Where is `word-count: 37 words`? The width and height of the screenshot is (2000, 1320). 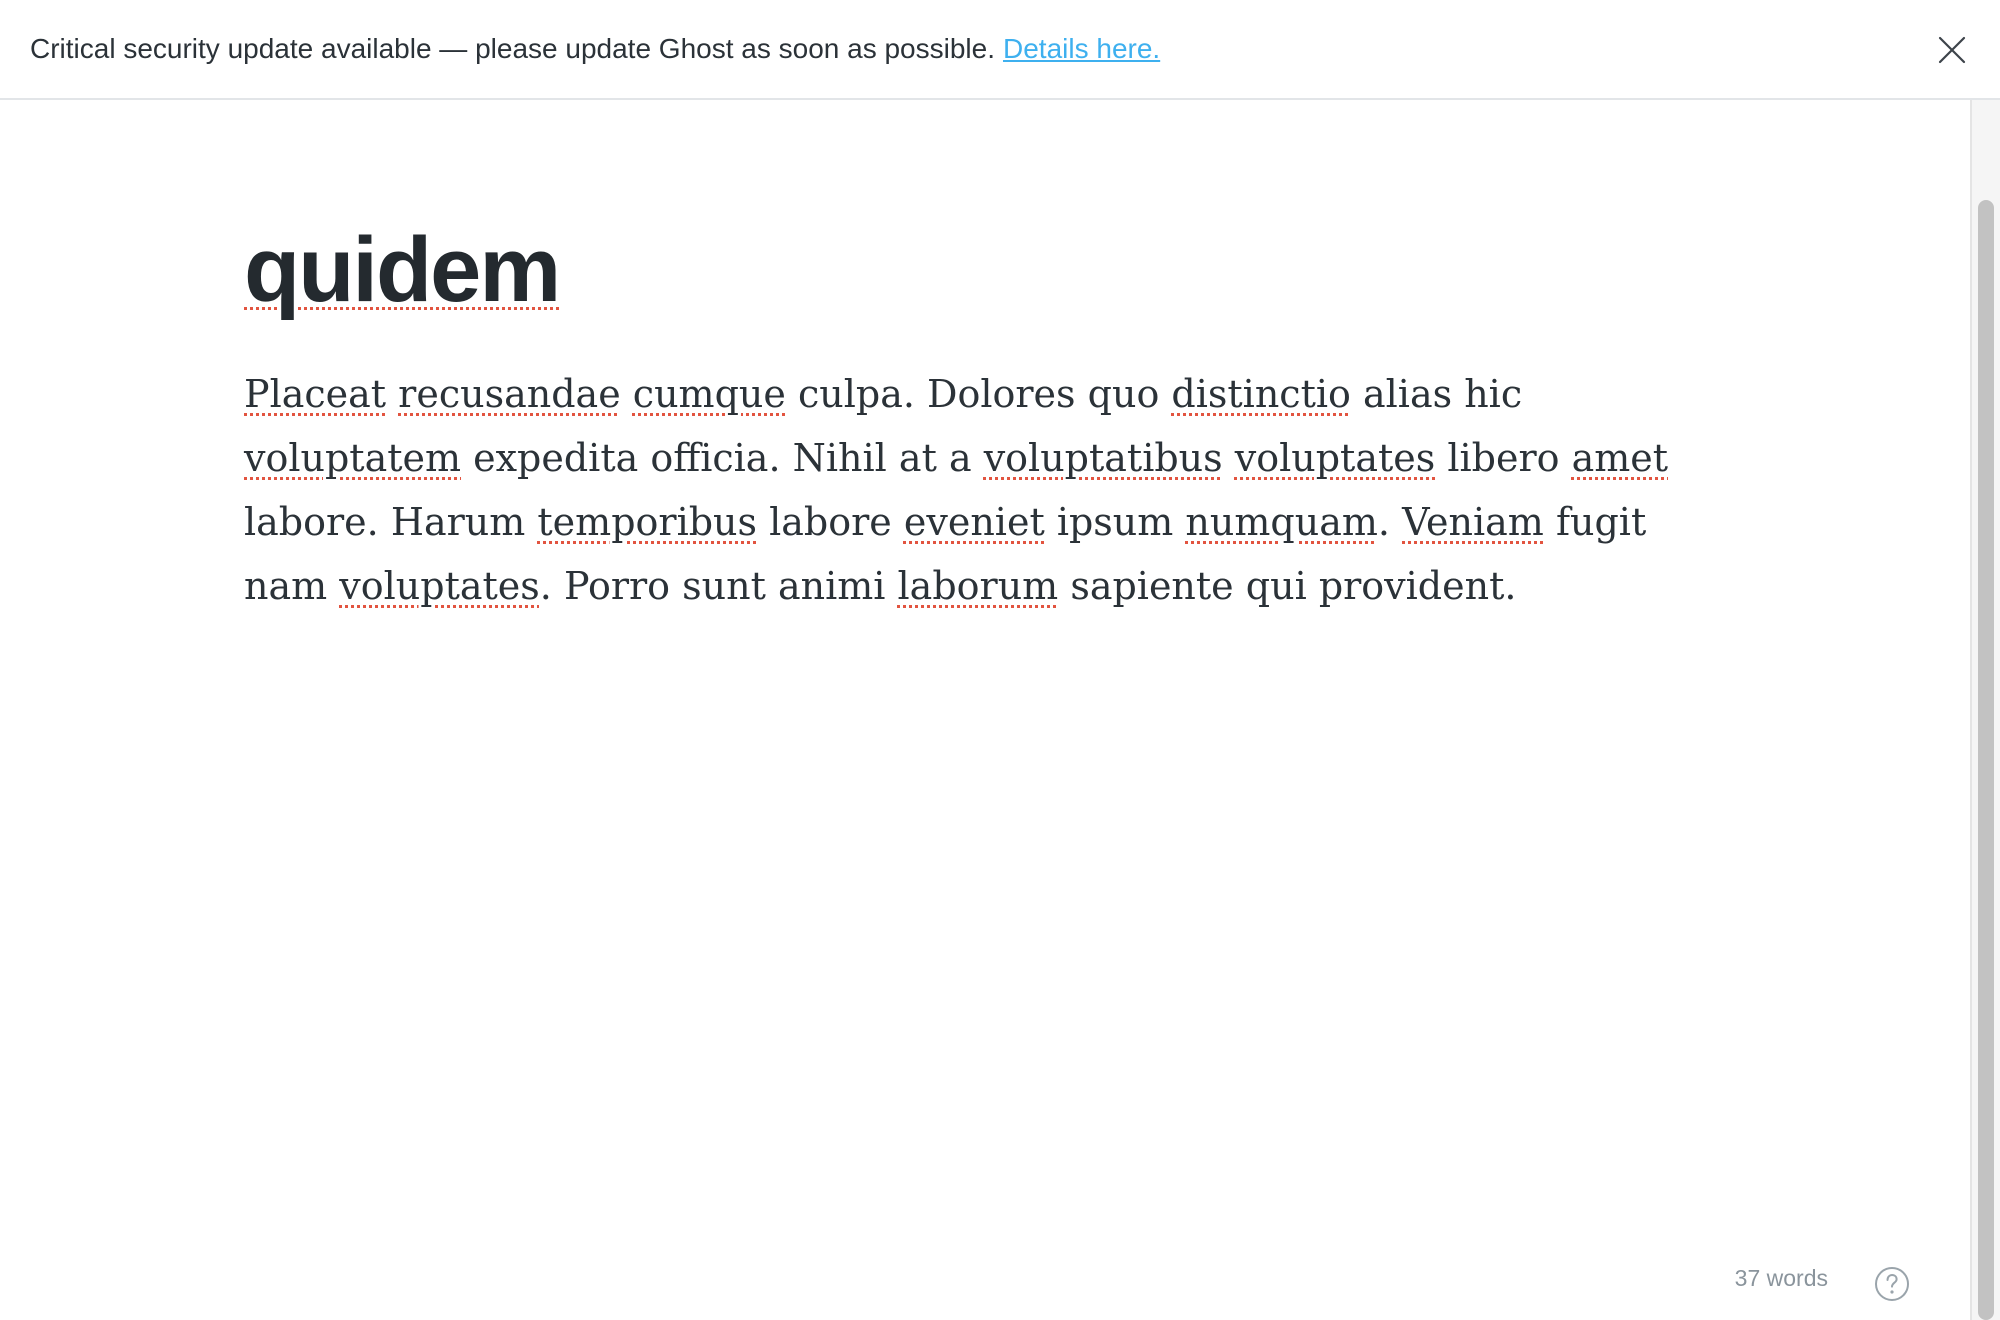
word-count: 37 words is located at coordinates (1781, 1278).